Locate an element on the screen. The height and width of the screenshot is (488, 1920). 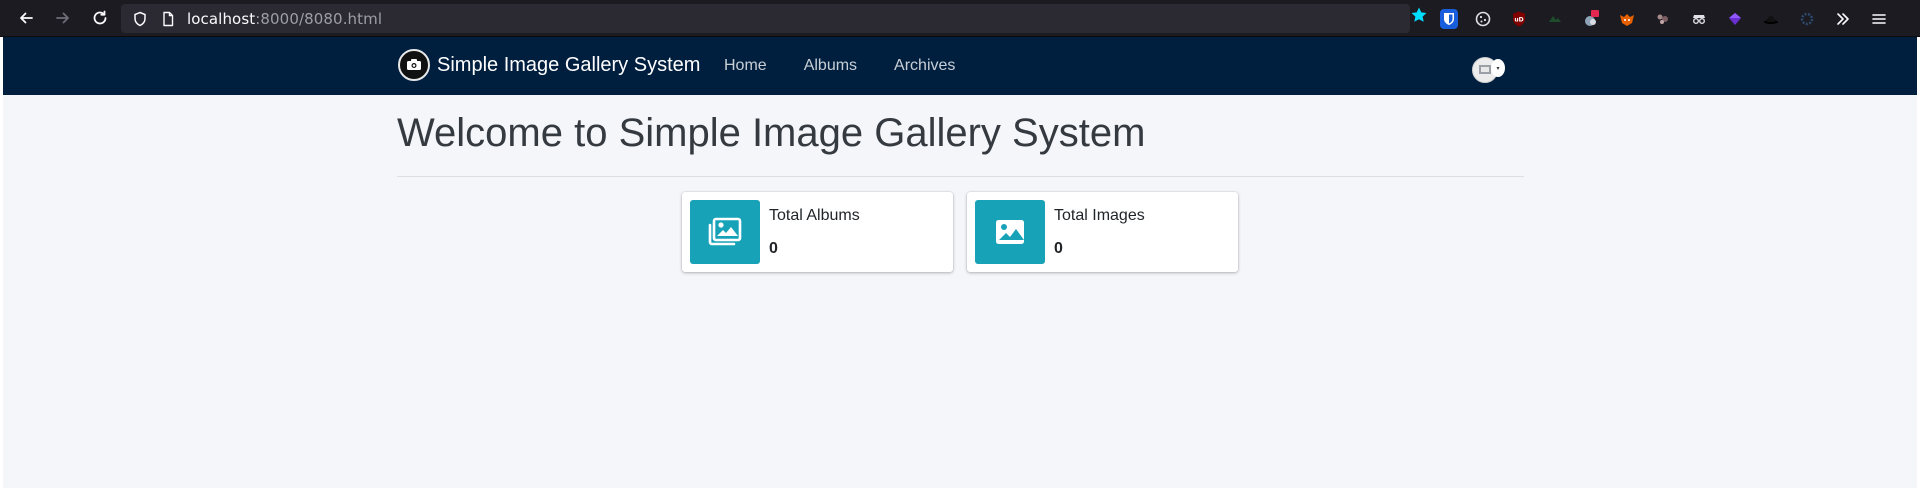
hamburger-menu-icon is located at coordinates (1879, 19).